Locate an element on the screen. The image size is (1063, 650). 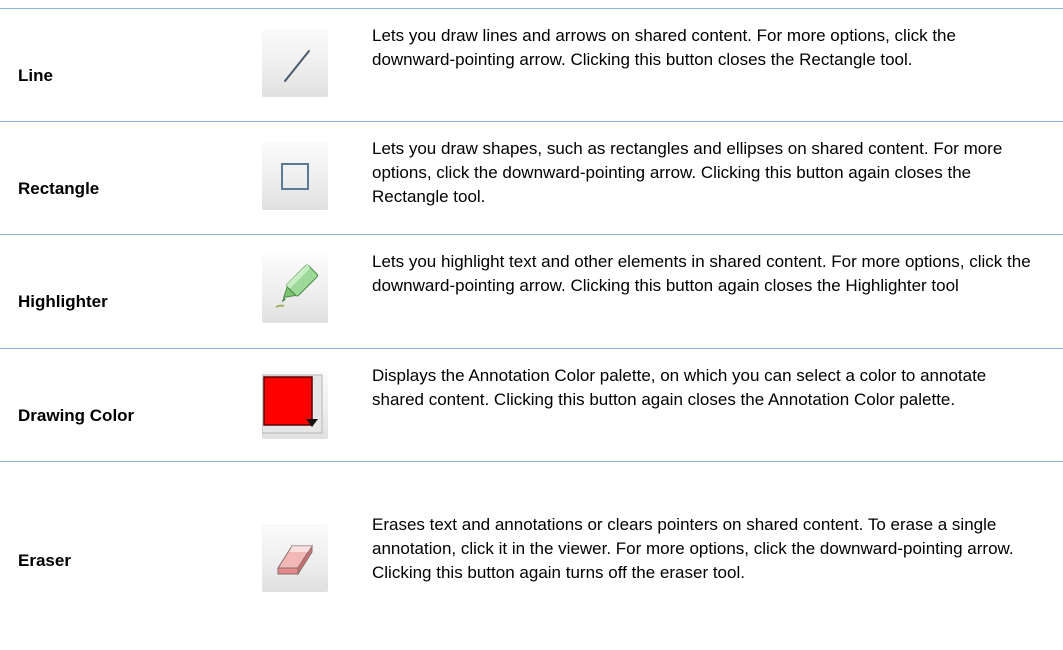
tool-name-highlighter: Highlighter is located at coordinates (63, 301).